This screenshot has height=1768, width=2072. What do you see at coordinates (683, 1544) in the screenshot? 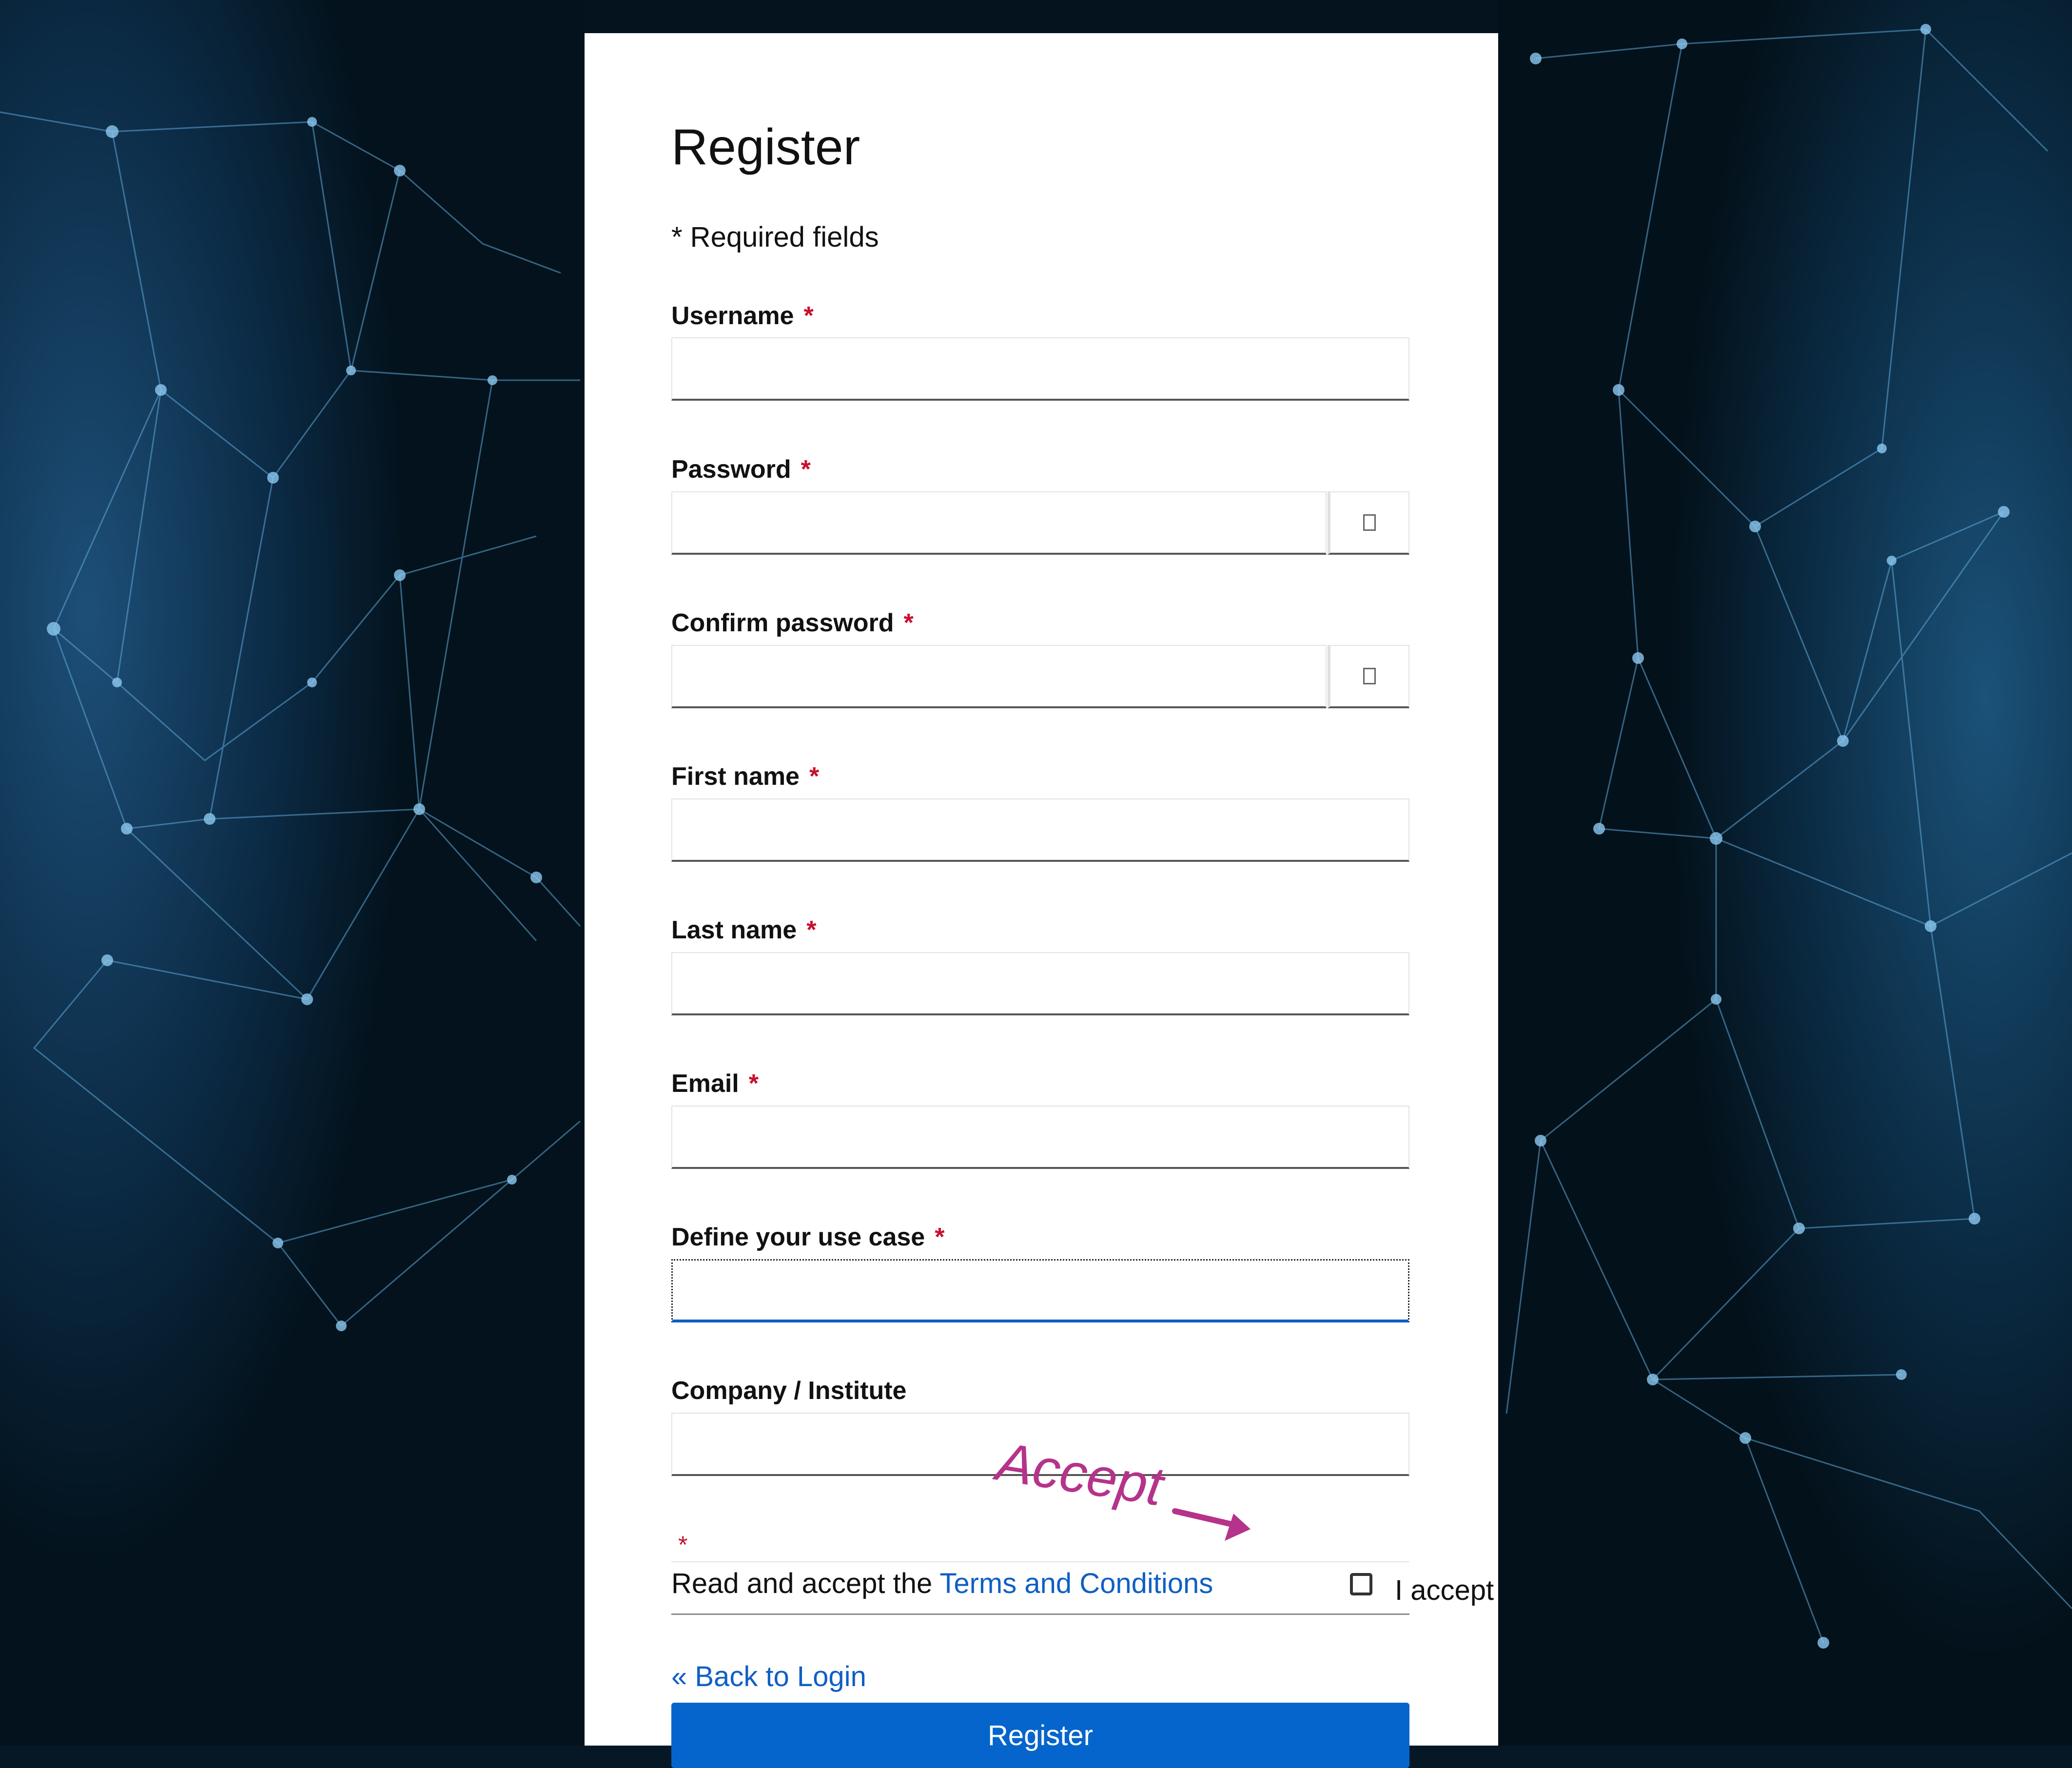
I see `terms-required-marker: *` at bounding box center [683, 1544].